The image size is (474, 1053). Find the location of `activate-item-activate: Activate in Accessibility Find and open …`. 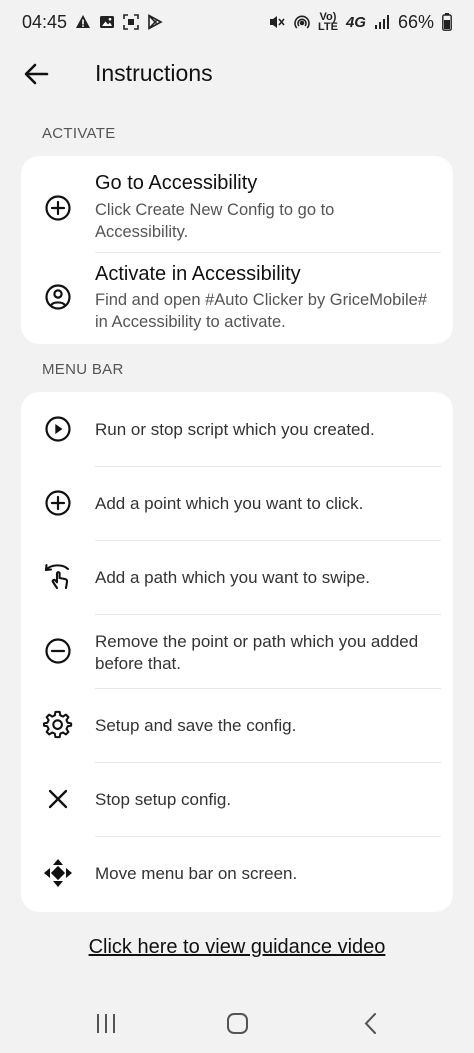

activate-item-activate: Activate in Accessibility Find and open … is located at coordinates (237, 298).